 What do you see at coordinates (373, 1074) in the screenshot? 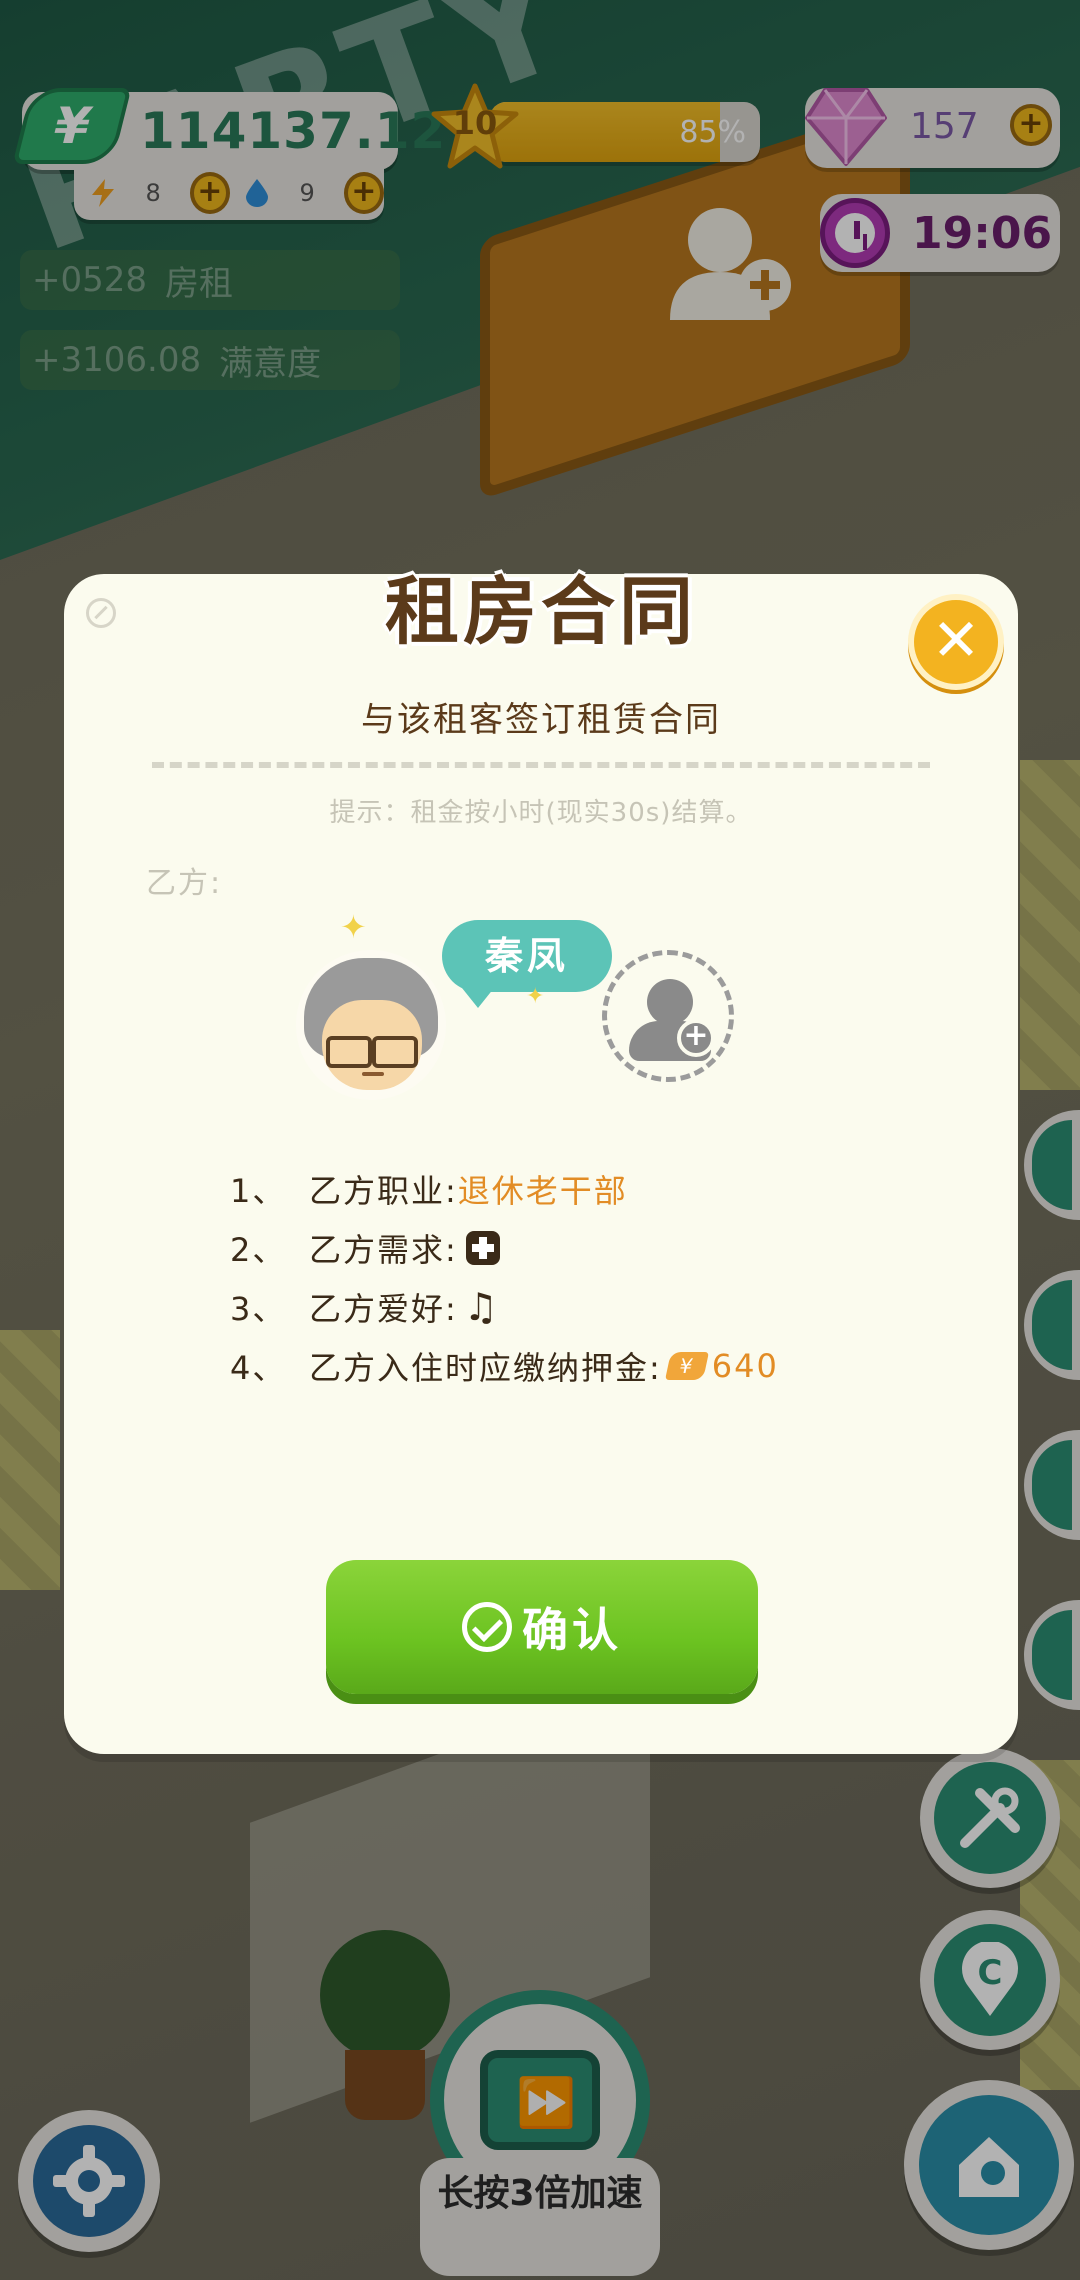
I see `avatar-mouth` at bounding box center [373, 1074].